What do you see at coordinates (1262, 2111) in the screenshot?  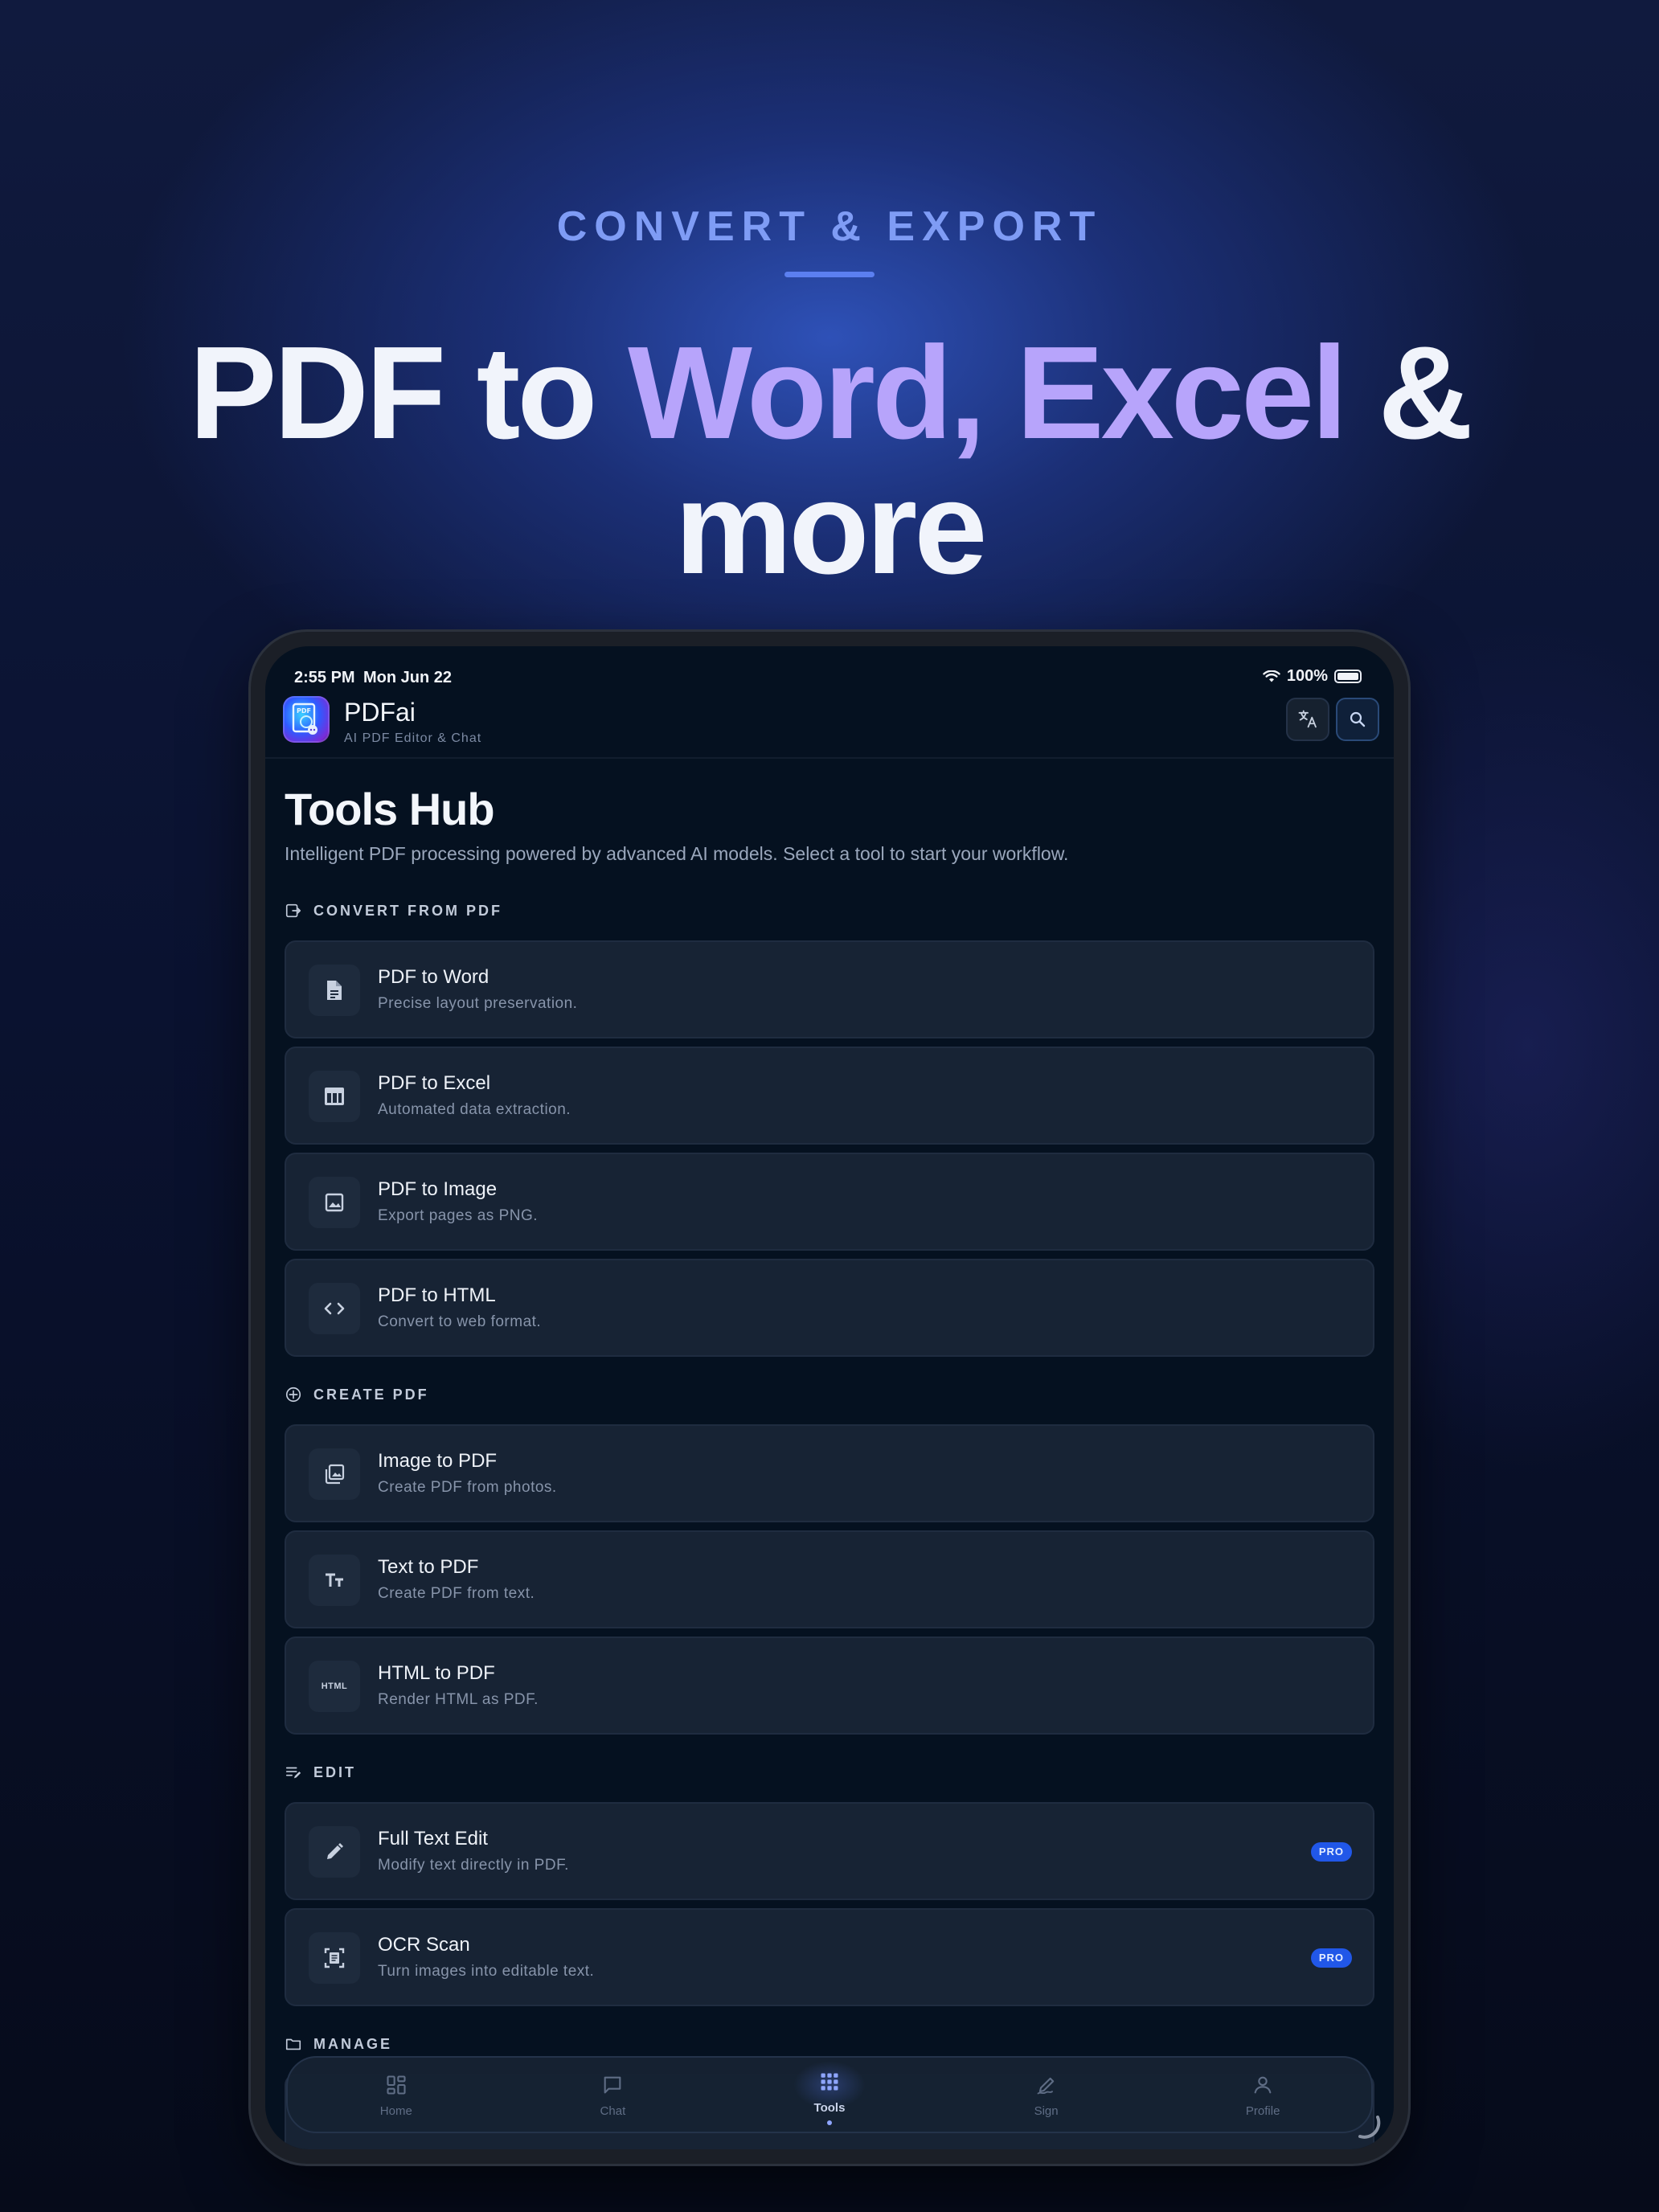 I see `tab-label: Profile` at bounding box center [1262, 2111].